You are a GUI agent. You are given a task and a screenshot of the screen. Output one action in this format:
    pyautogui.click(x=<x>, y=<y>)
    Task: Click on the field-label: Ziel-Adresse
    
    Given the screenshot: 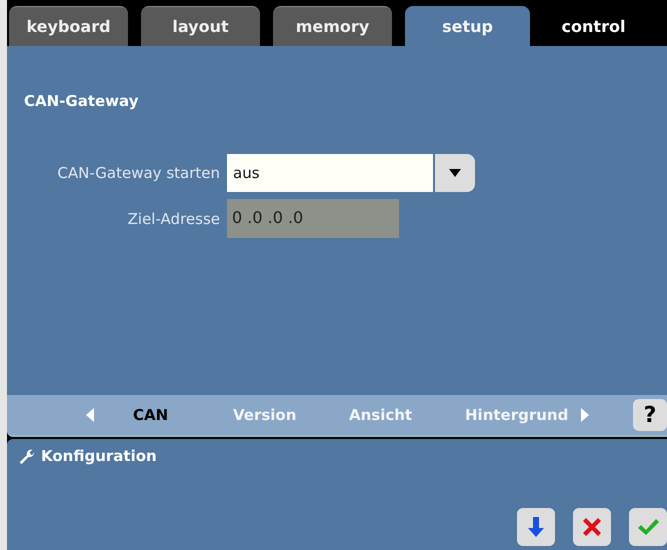 What is the action you would take?
    pyautogui.click(x=174, y=219)
    